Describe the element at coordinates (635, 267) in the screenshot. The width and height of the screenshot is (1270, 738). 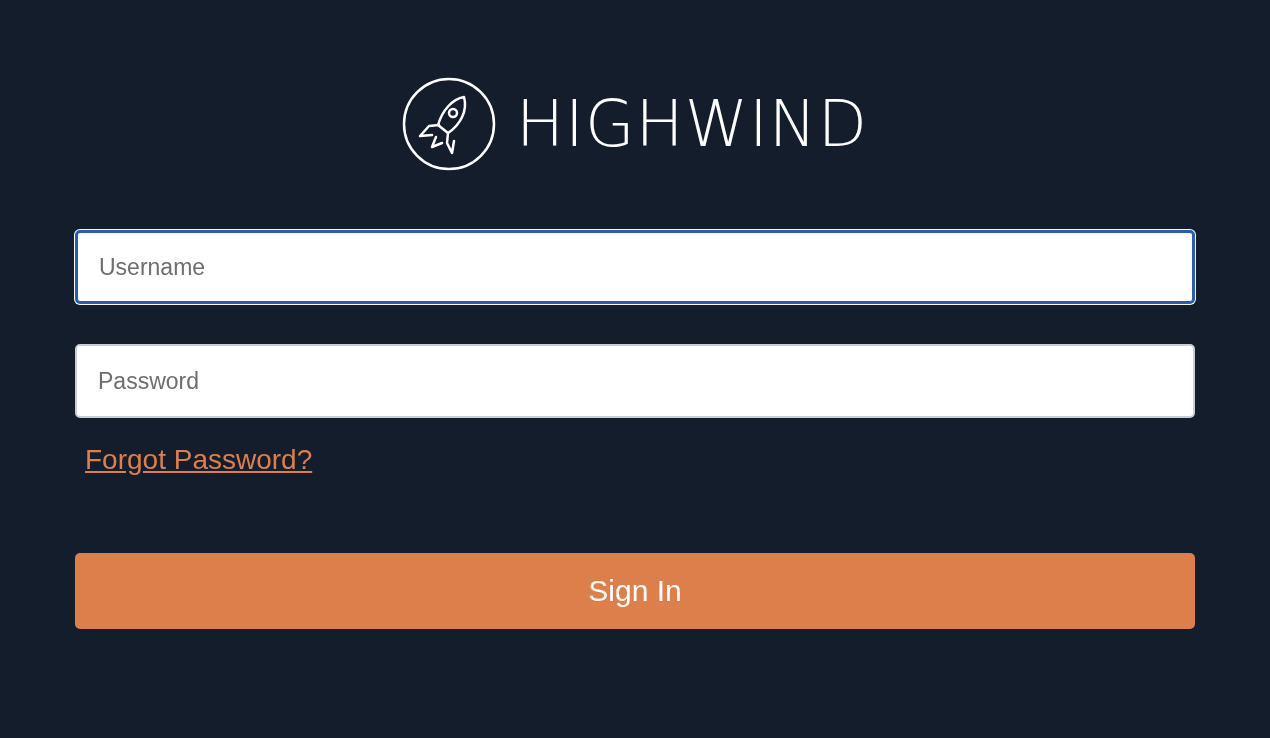
I see `username-field: Username` at that location.